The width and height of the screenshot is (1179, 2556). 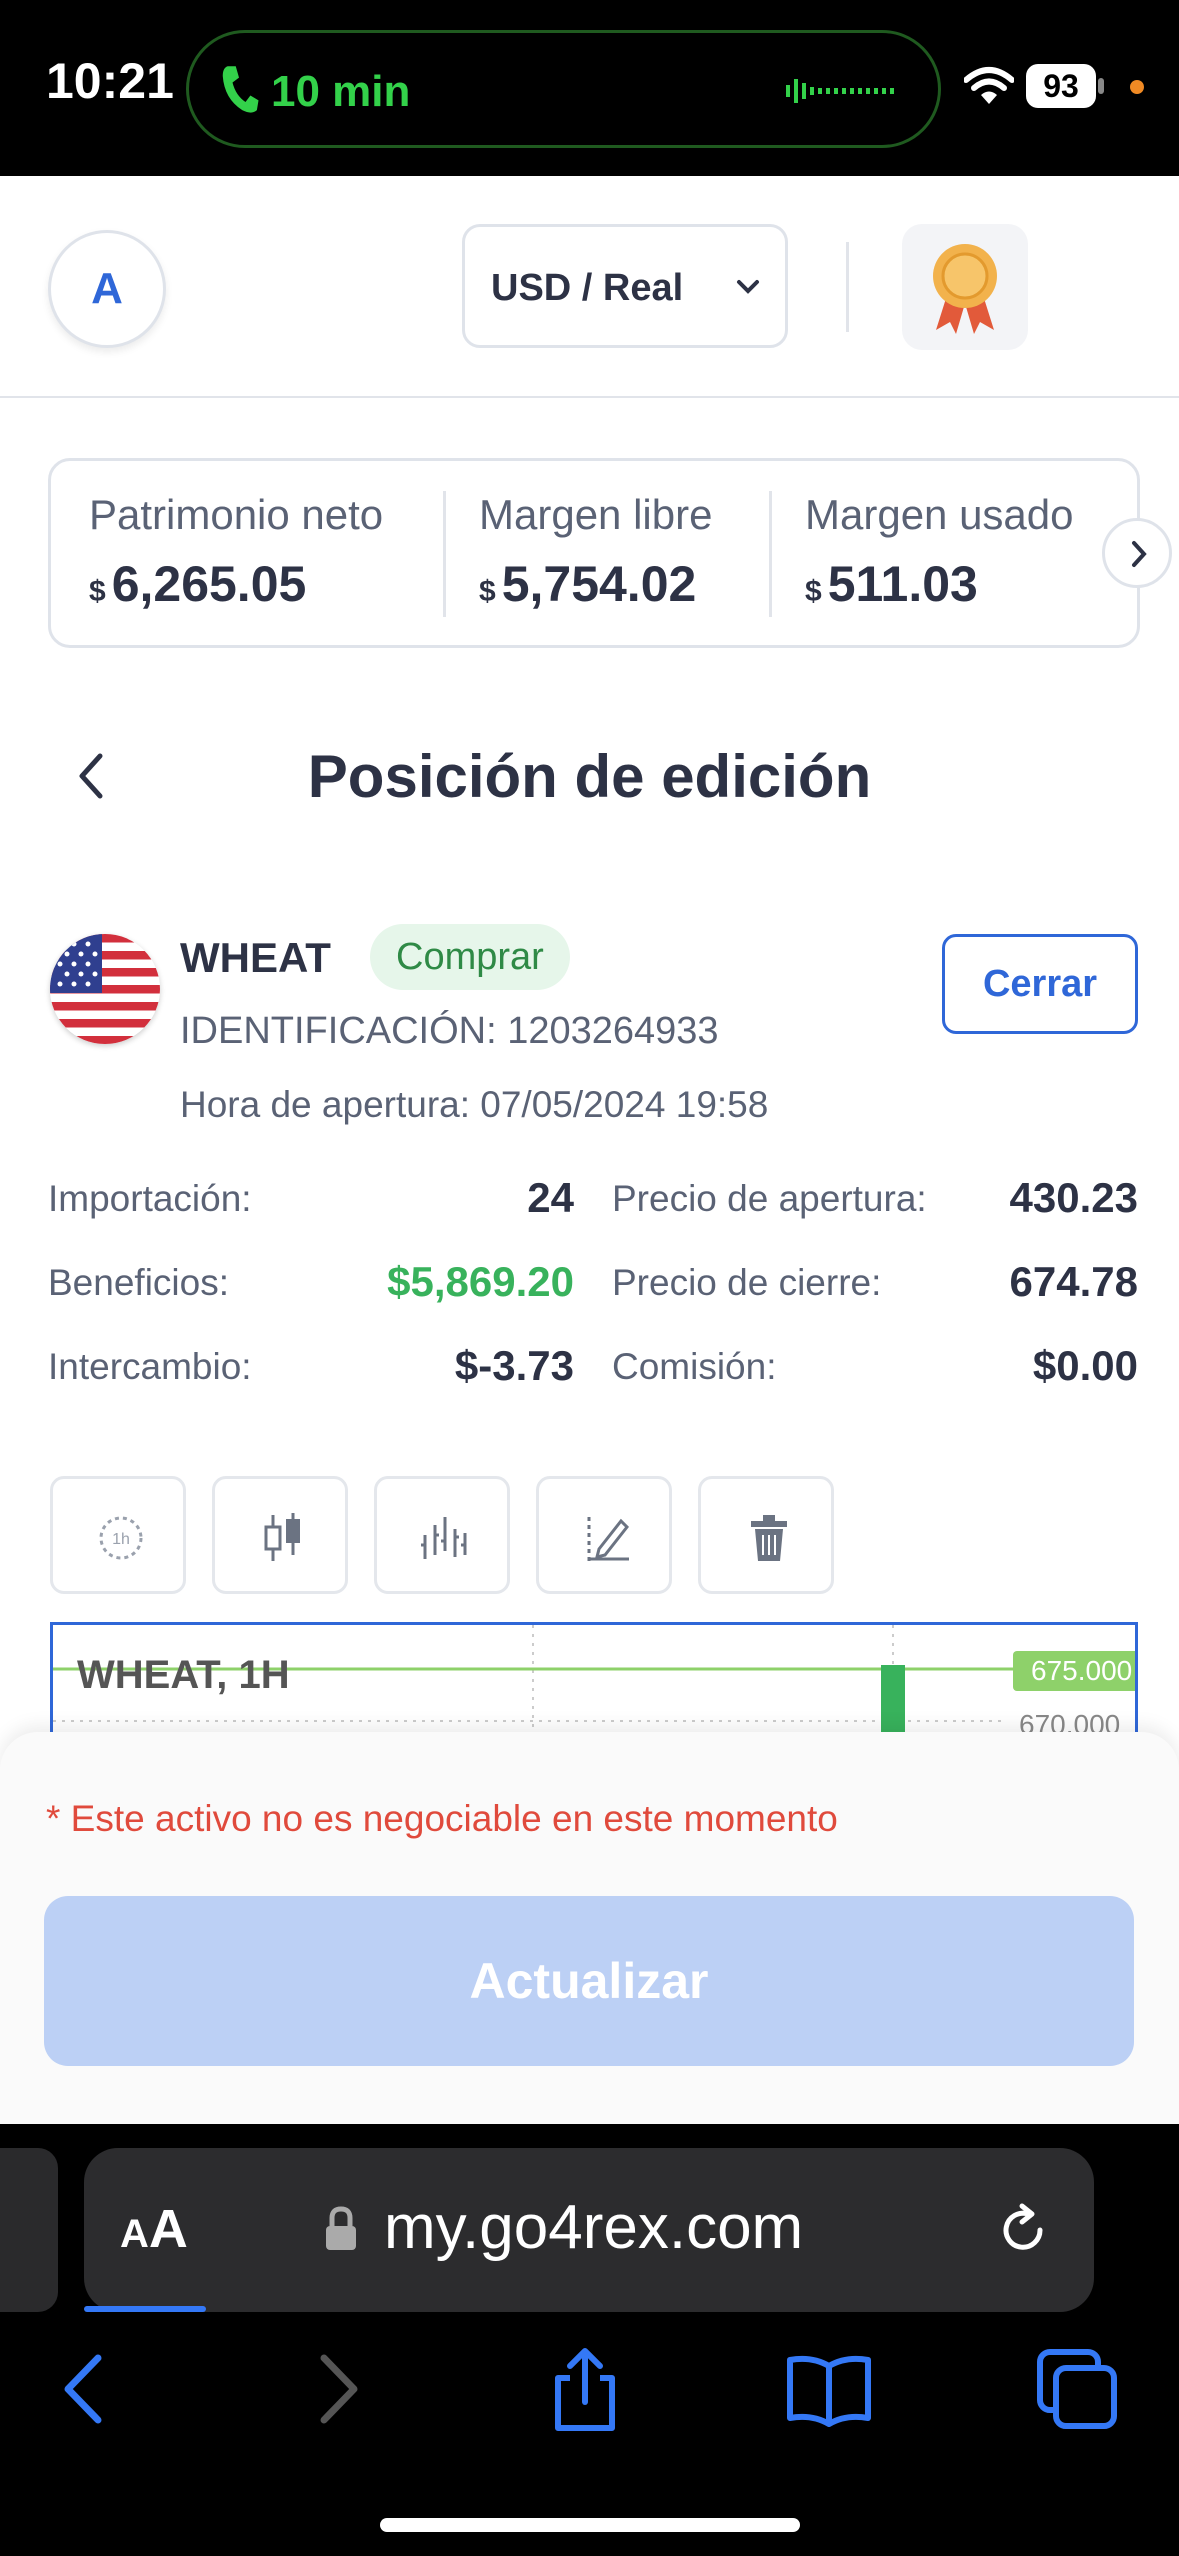 I want to click on stat-value: $6,265.05, so click(x=236, y=584).